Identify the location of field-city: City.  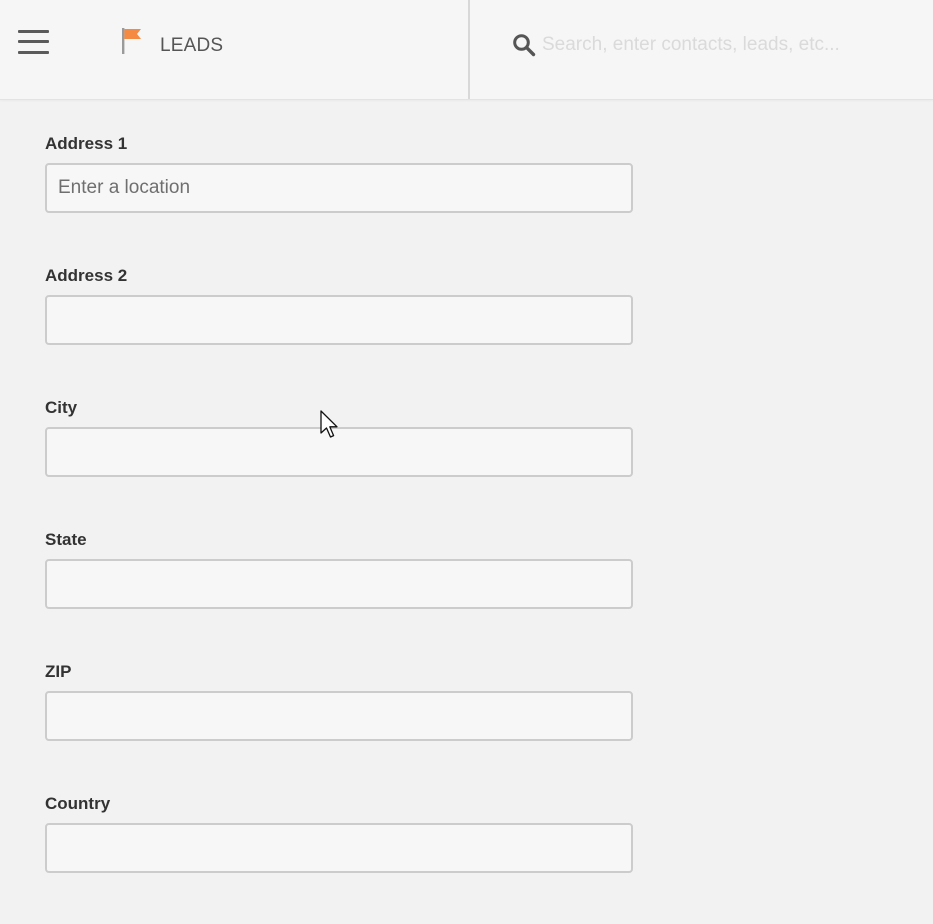
(339, 462).